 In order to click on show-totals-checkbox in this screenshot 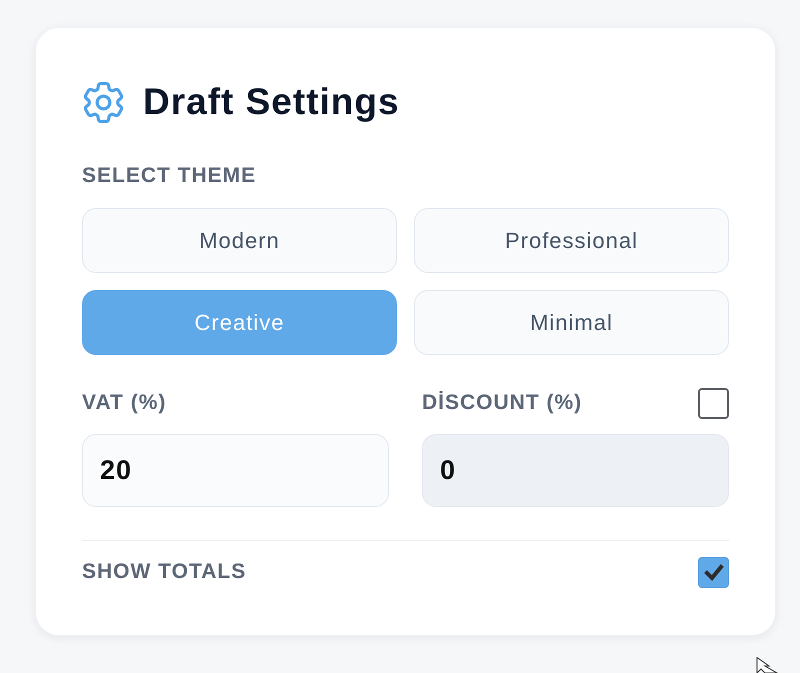, I will do `click(713, 572)`.